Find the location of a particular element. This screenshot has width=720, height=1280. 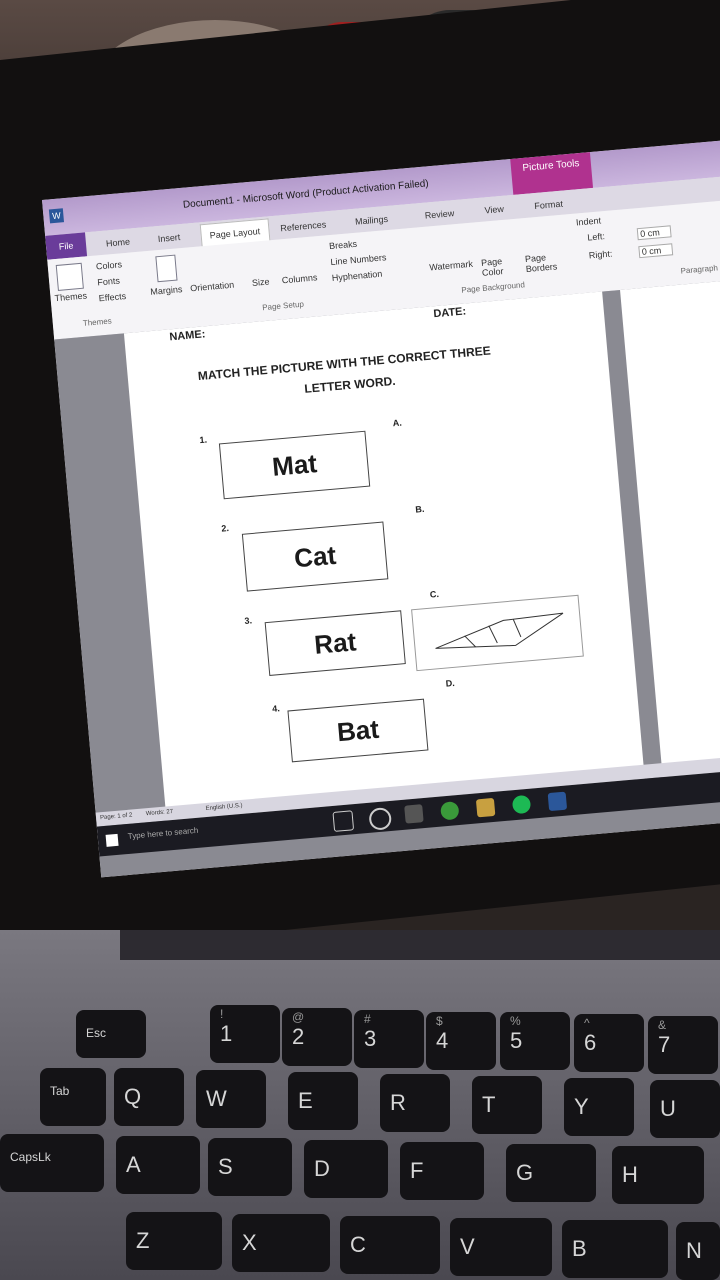

key-r: R is located at coordinates (415, 1103).